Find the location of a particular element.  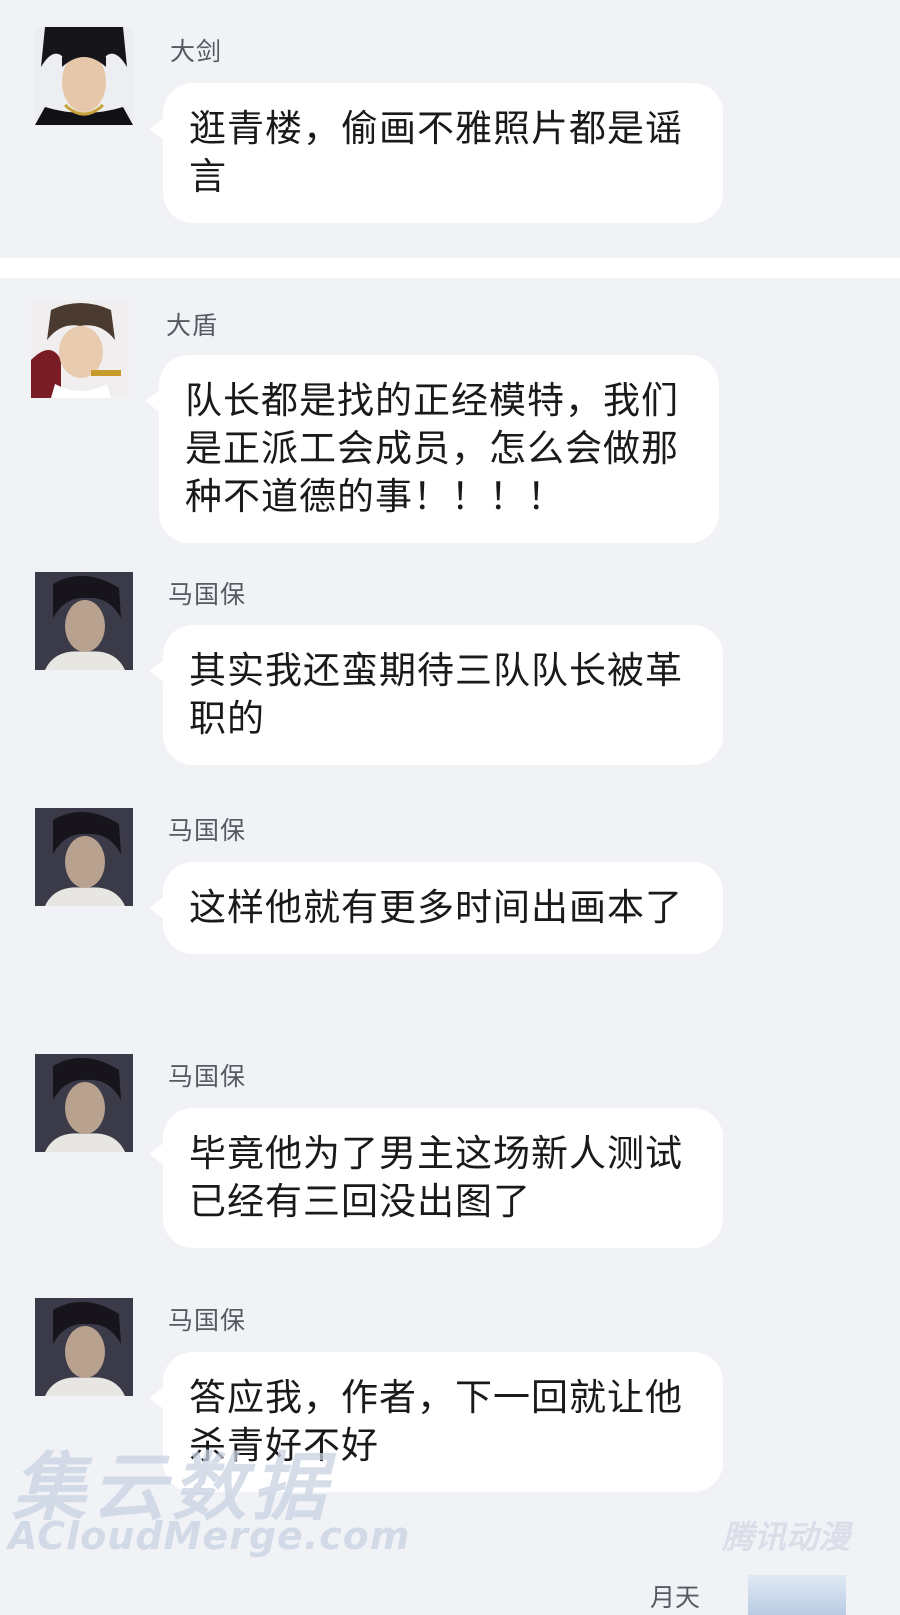

message-bubble: 逛青楼，偷画不雅照片都是谣言 is located at coordinates (436, 153).